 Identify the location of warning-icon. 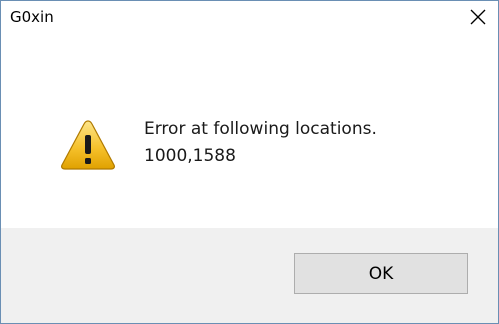
(88, 145).